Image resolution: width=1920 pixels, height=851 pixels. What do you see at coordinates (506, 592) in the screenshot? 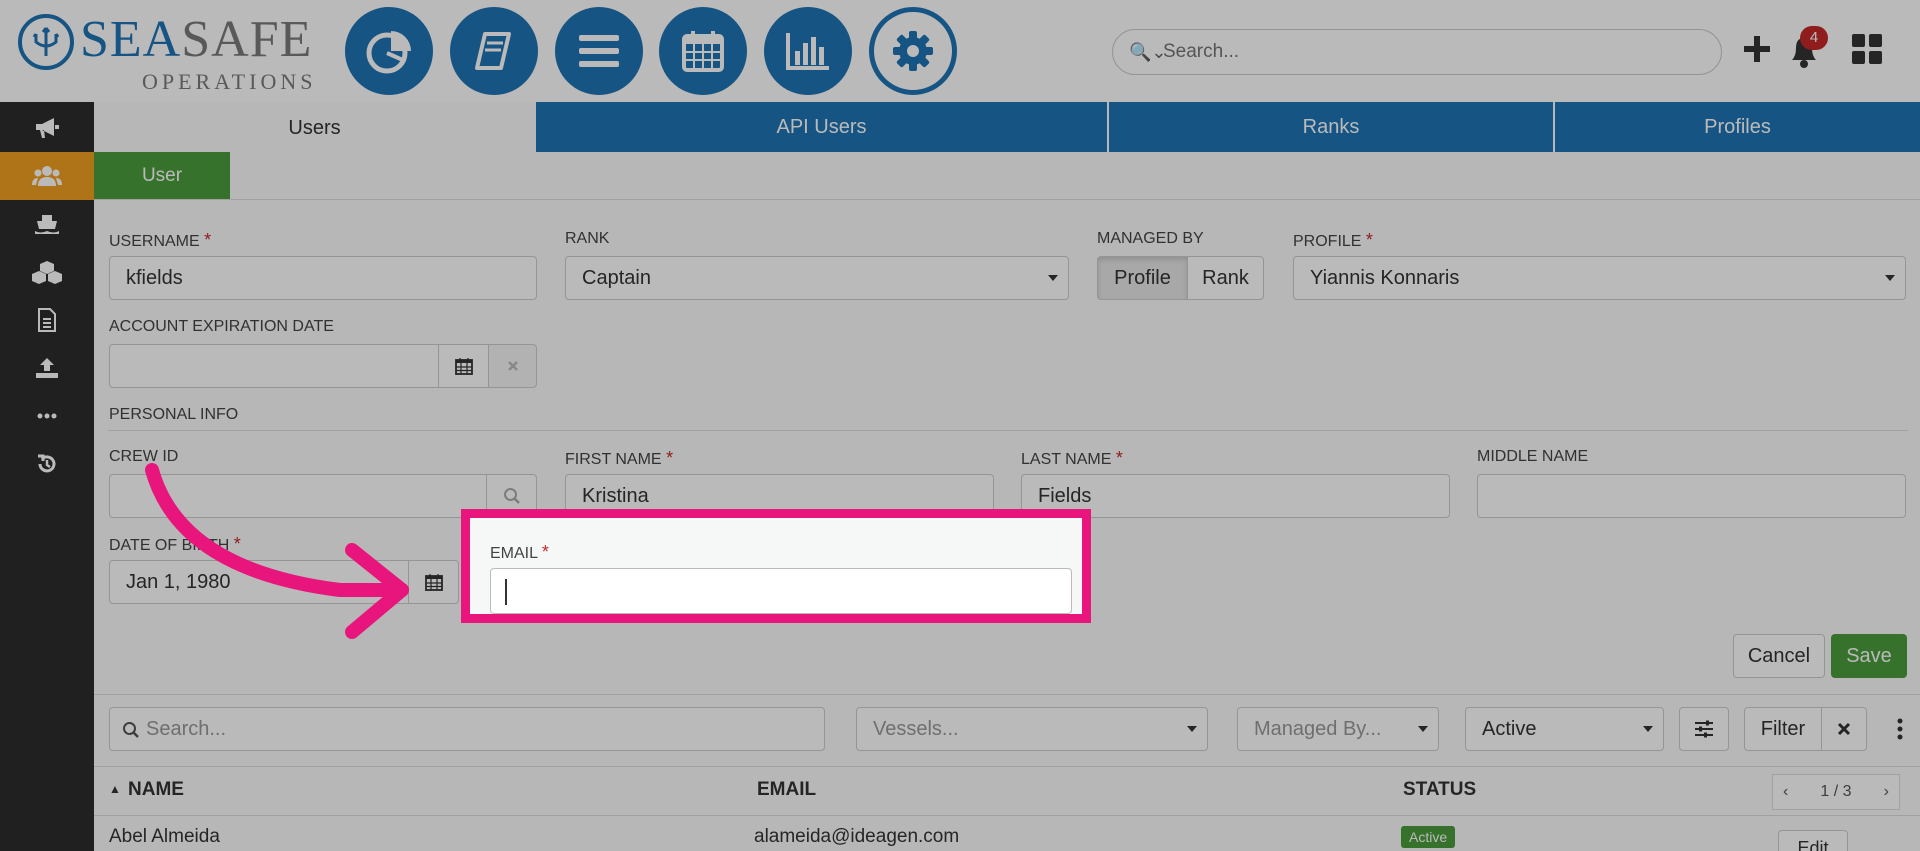
I see `text-cursor` at bounding box center [506, 592].